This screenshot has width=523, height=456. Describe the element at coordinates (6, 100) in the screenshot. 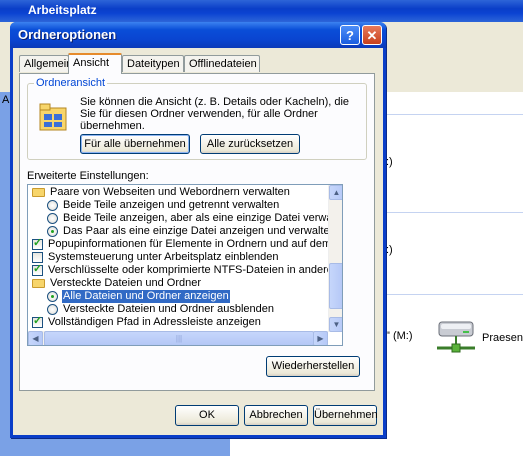

I see `background-left-letter: A` at that location.